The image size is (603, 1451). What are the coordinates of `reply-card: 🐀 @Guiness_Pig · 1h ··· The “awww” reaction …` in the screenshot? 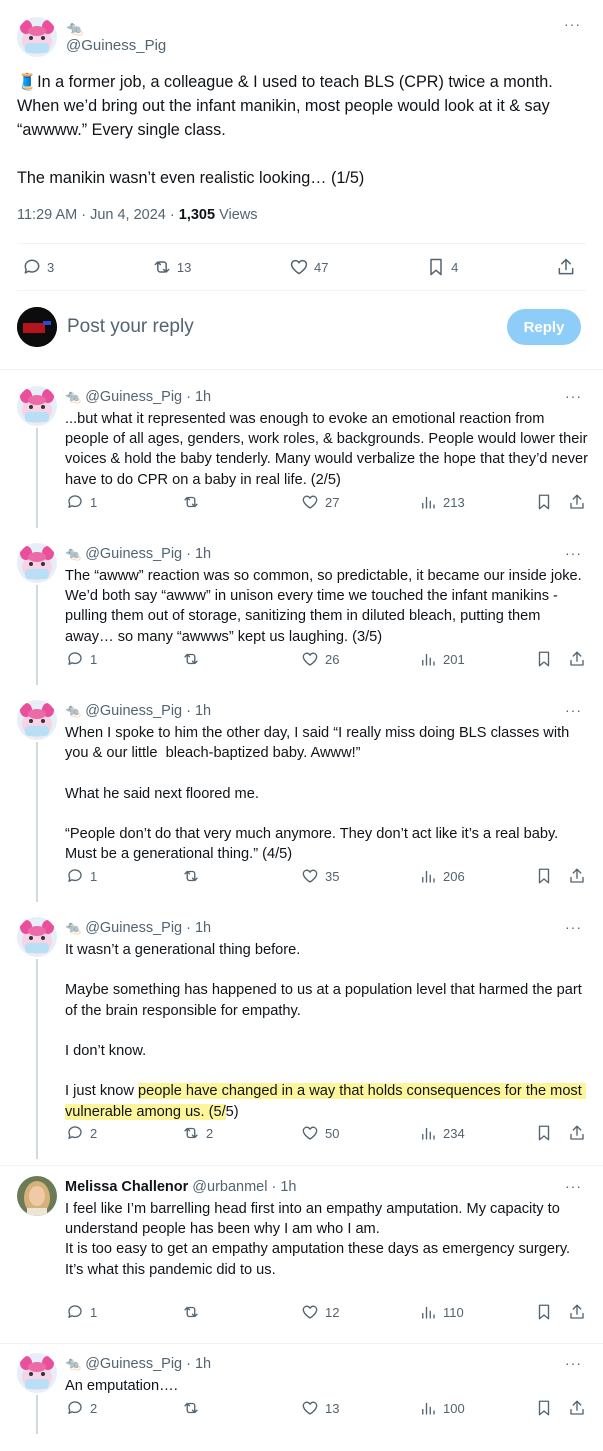 It's located at (301, 612).